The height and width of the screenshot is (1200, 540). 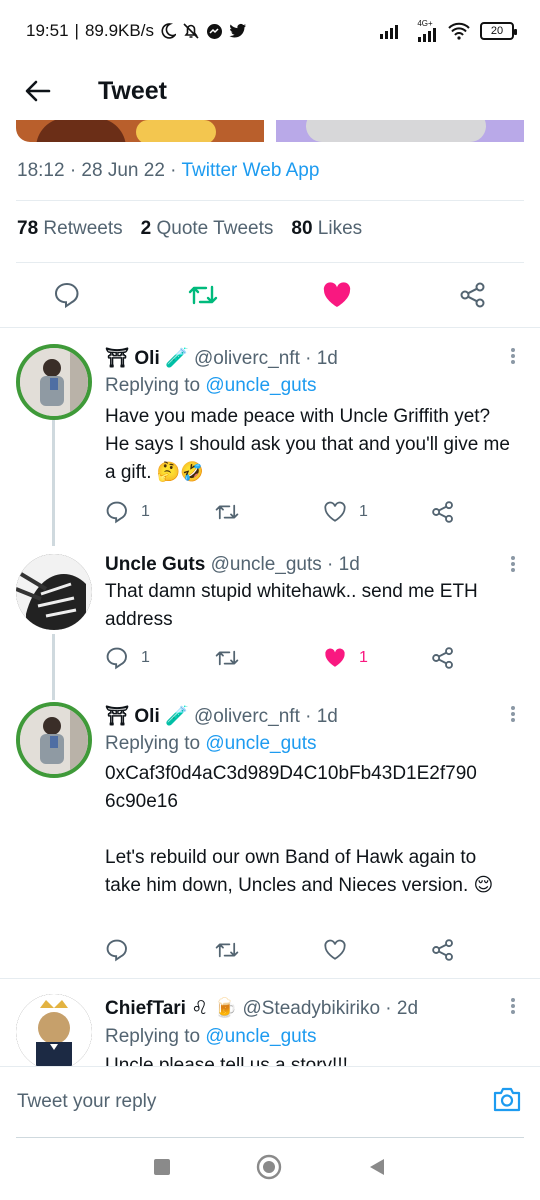 I want to click on avatar, so click(x=54, y=1030).